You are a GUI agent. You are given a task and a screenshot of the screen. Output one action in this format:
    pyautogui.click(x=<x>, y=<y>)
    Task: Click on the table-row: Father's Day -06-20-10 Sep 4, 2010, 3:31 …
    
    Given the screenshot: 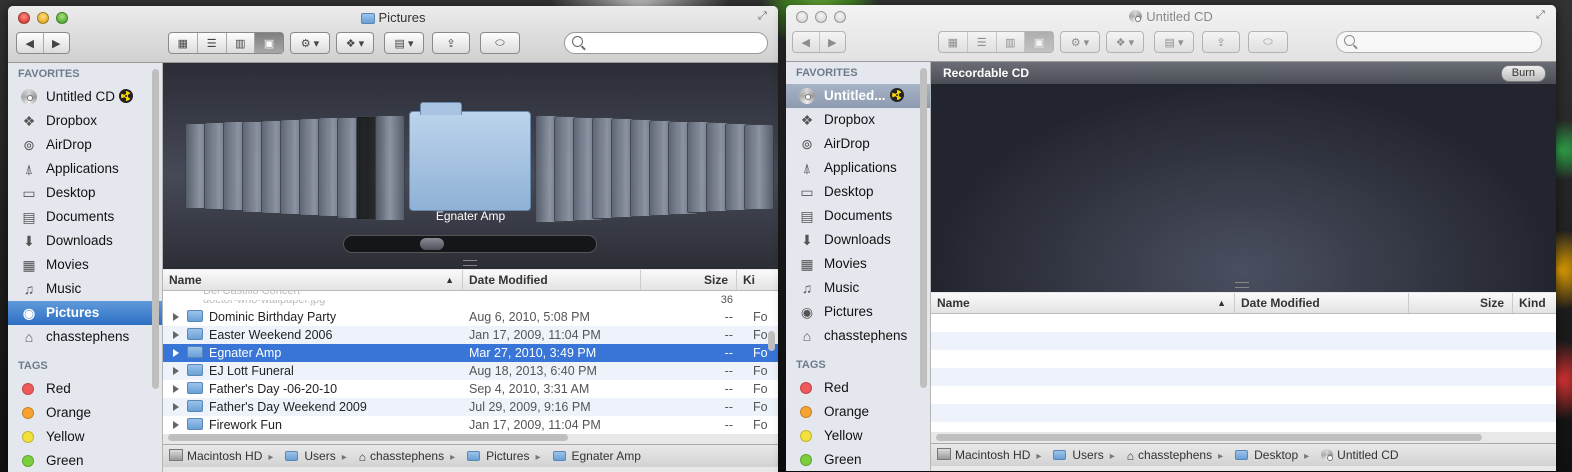 What is the action you would take?
    pyautogui.click(x=470, y=389)
    